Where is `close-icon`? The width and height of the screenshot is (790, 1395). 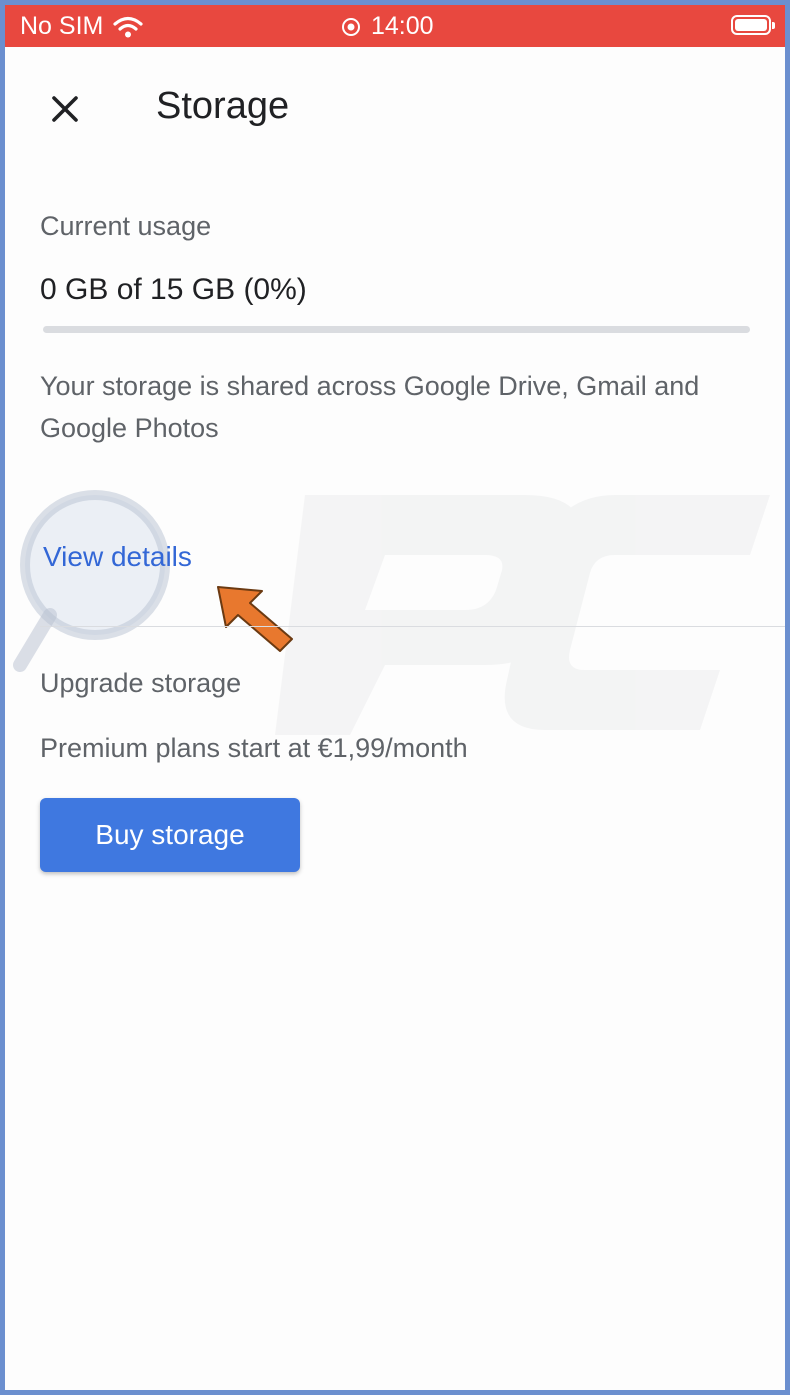 close-icon is located at coordinates (65, 109).